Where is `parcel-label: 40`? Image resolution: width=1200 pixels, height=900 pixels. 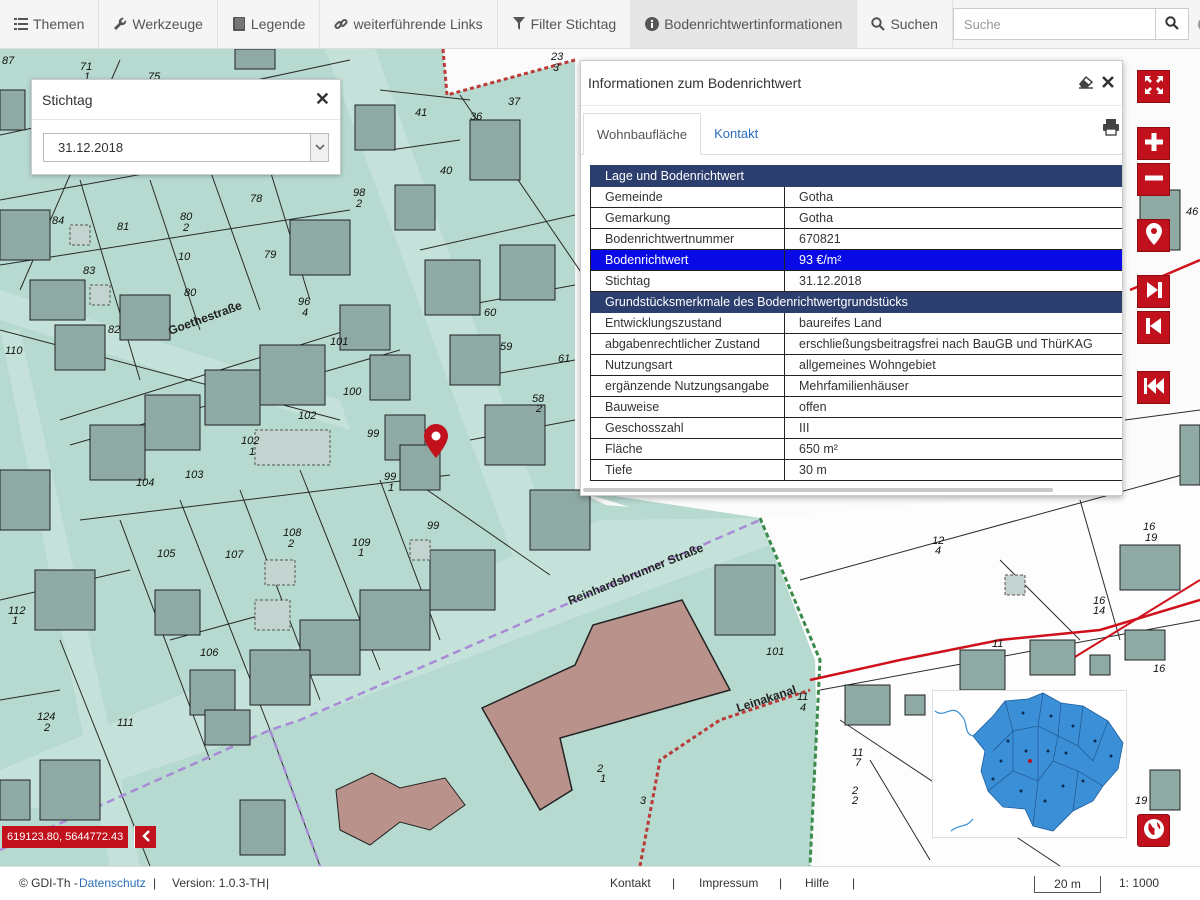
parcel-label: 40 is located at coordinates (446, 171).